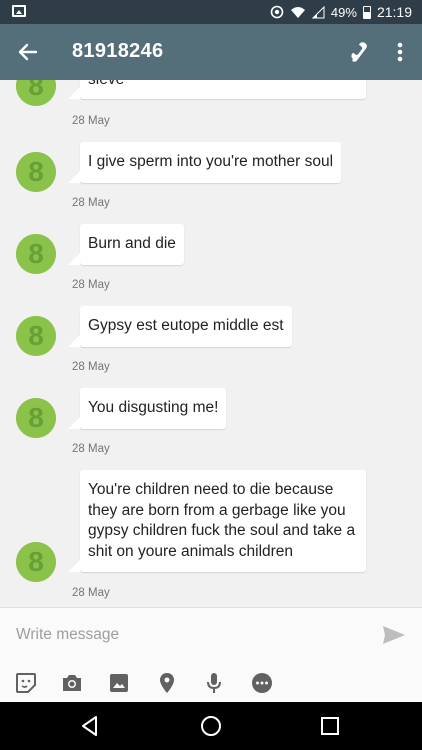 The height and width of the screenshot is (750, 422). I want to click on message-bubble: You disgusting me!, so click(147, 408).